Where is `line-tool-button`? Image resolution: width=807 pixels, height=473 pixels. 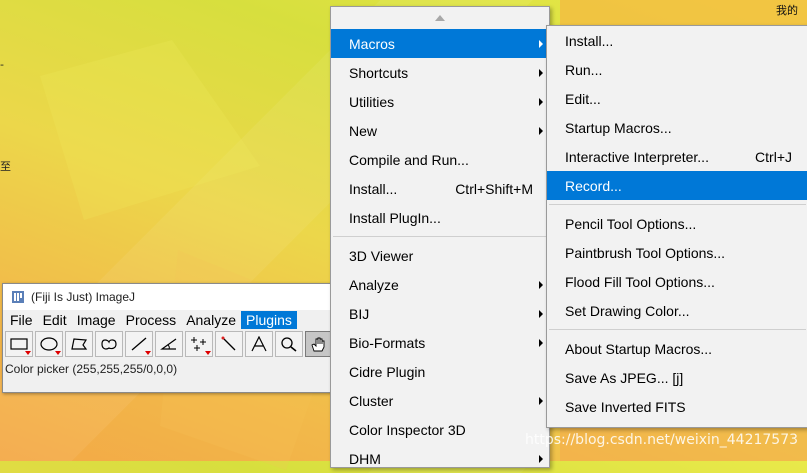
line-tool-button is located at coordinates (139, 344).